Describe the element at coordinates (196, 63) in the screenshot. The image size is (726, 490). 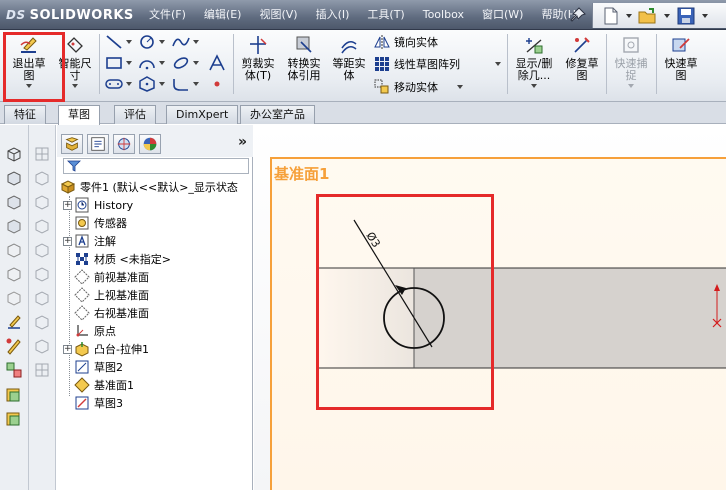
I see `ellipse-dropdown` at that location.